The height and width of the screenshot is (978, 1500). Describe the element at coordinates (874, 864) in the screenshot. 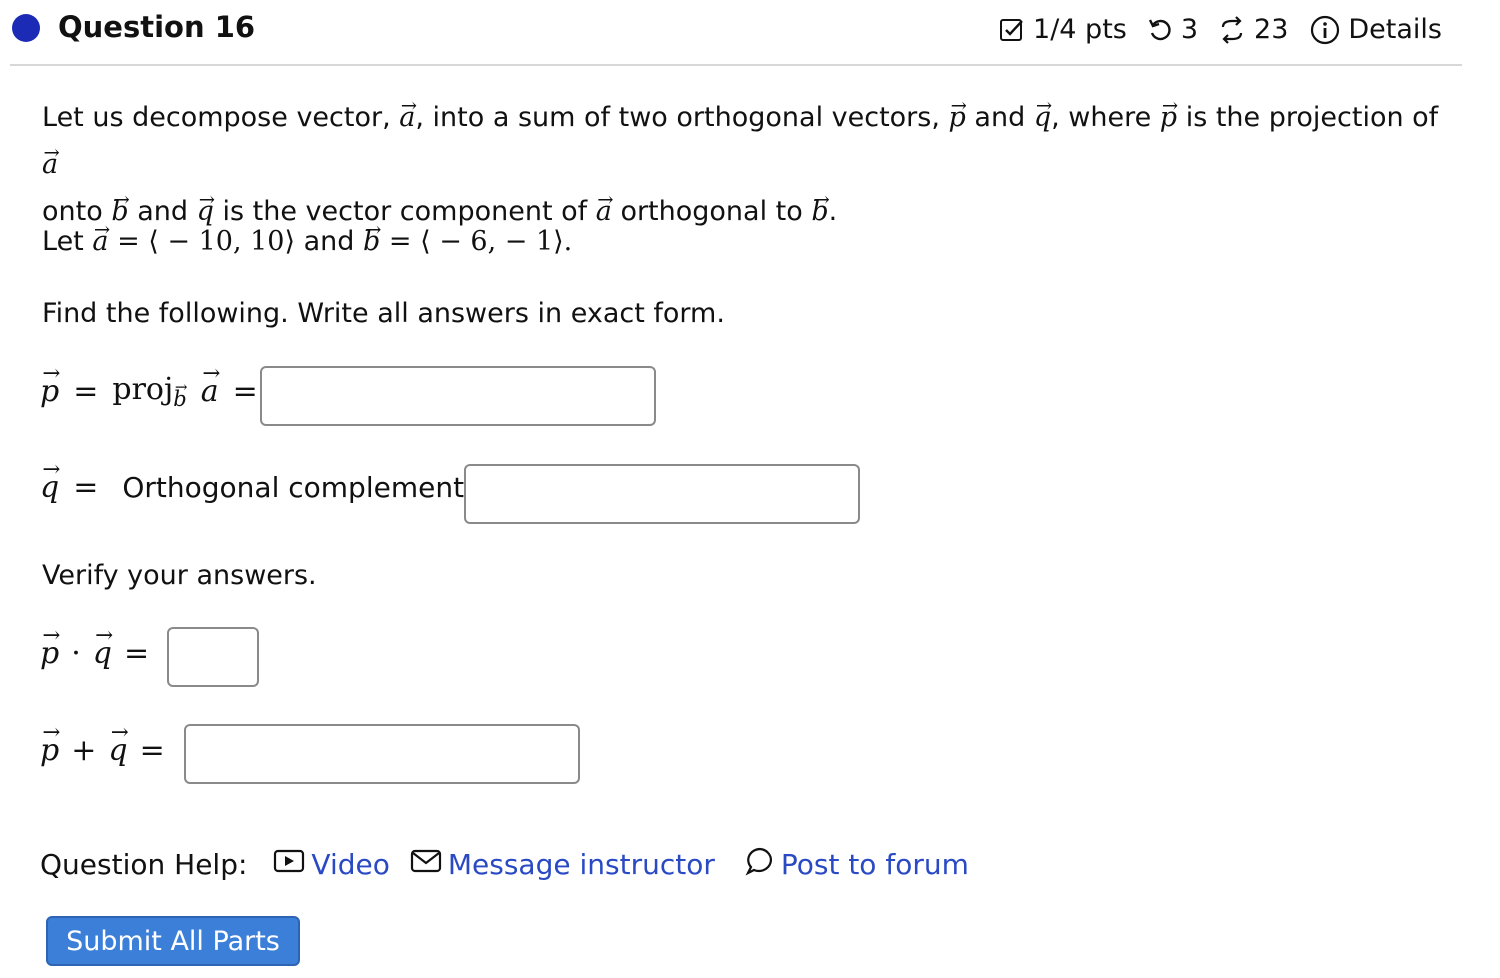

I see `forum-label: Post to forum` at that location.